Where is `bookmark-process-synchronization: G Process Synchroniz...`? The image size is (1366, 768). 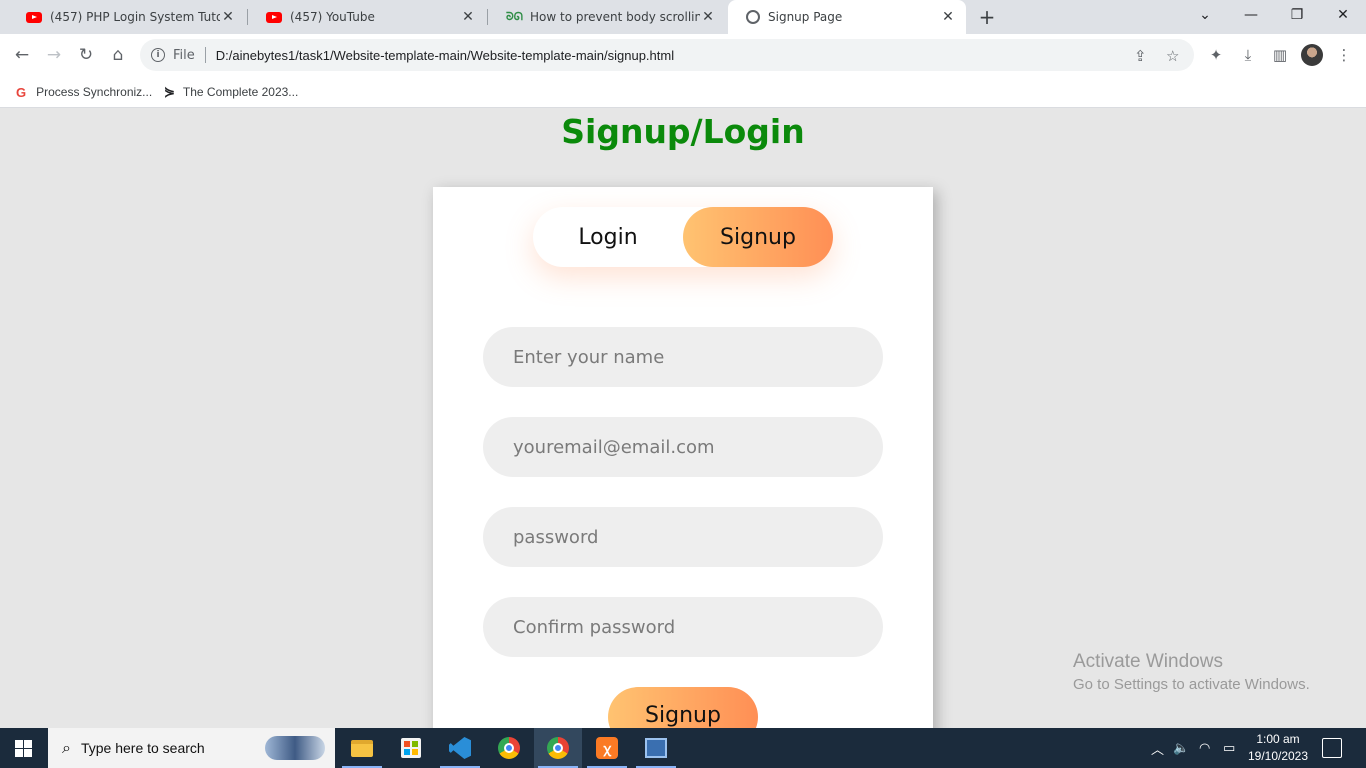 bookmark-process-synchronization: G Process Synchroniz... is located at coordinates (84, 92).